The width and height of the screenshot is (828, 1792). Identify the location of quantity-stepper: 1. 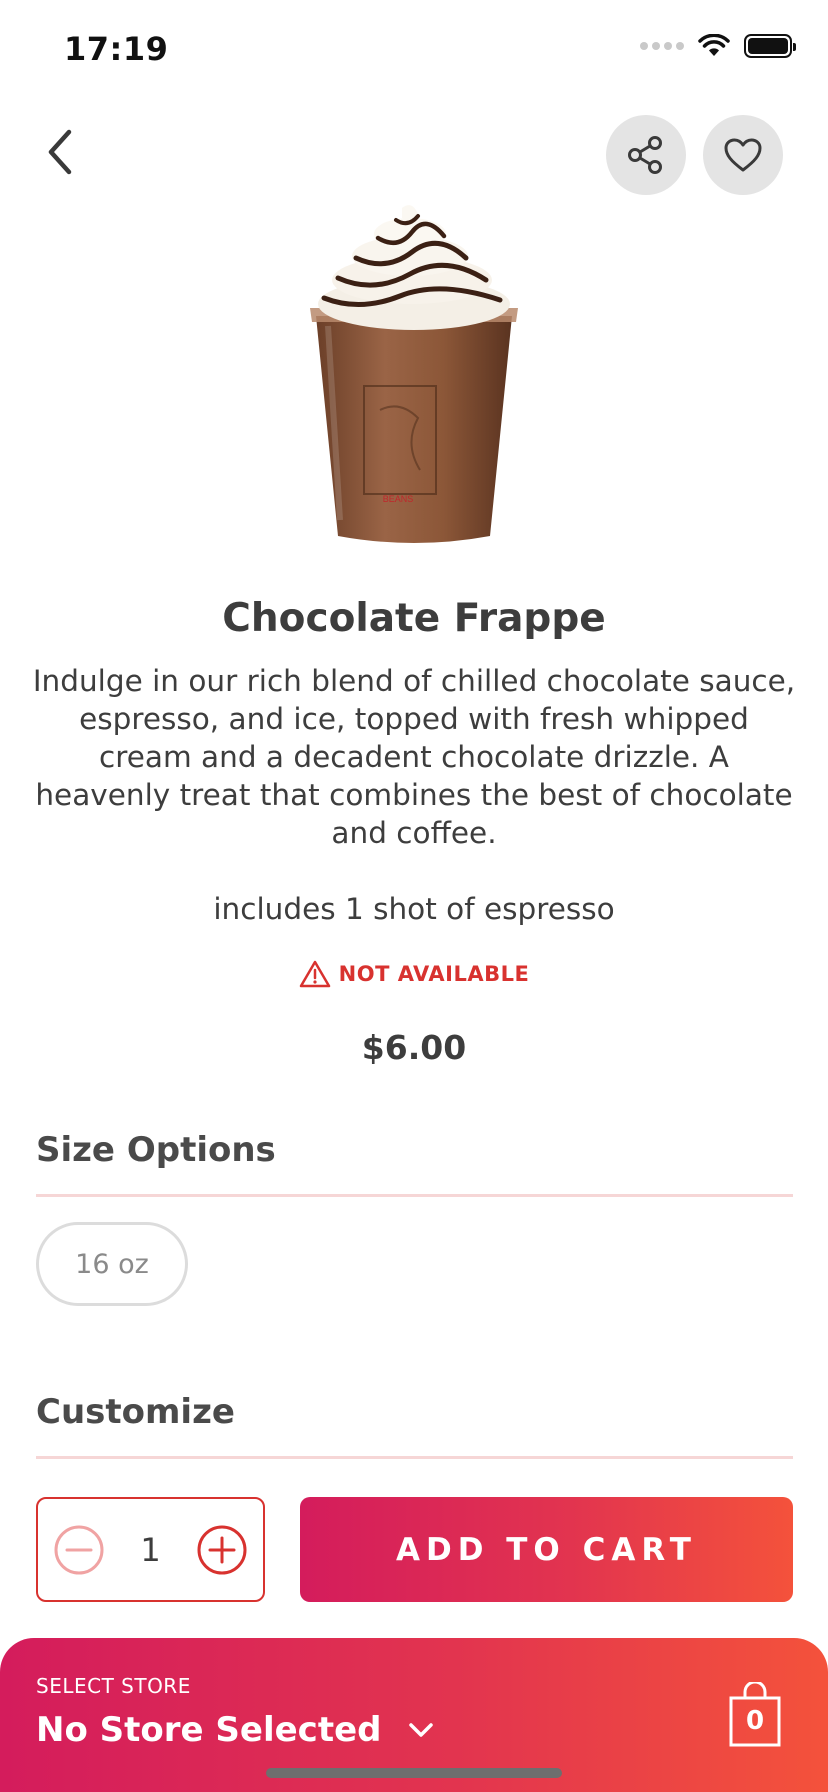
(150, 1549).